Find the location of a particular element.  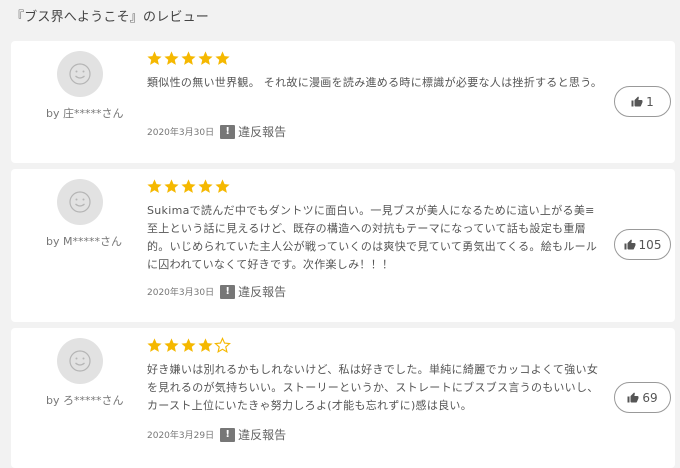

like-button: 1 is located at coordinates (642, 101).